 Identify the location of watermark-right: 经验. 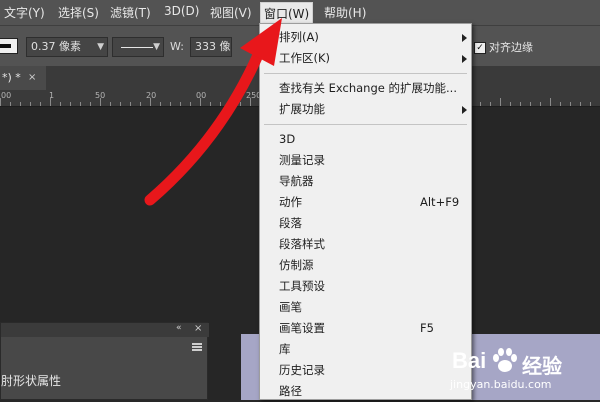
(542, 366).